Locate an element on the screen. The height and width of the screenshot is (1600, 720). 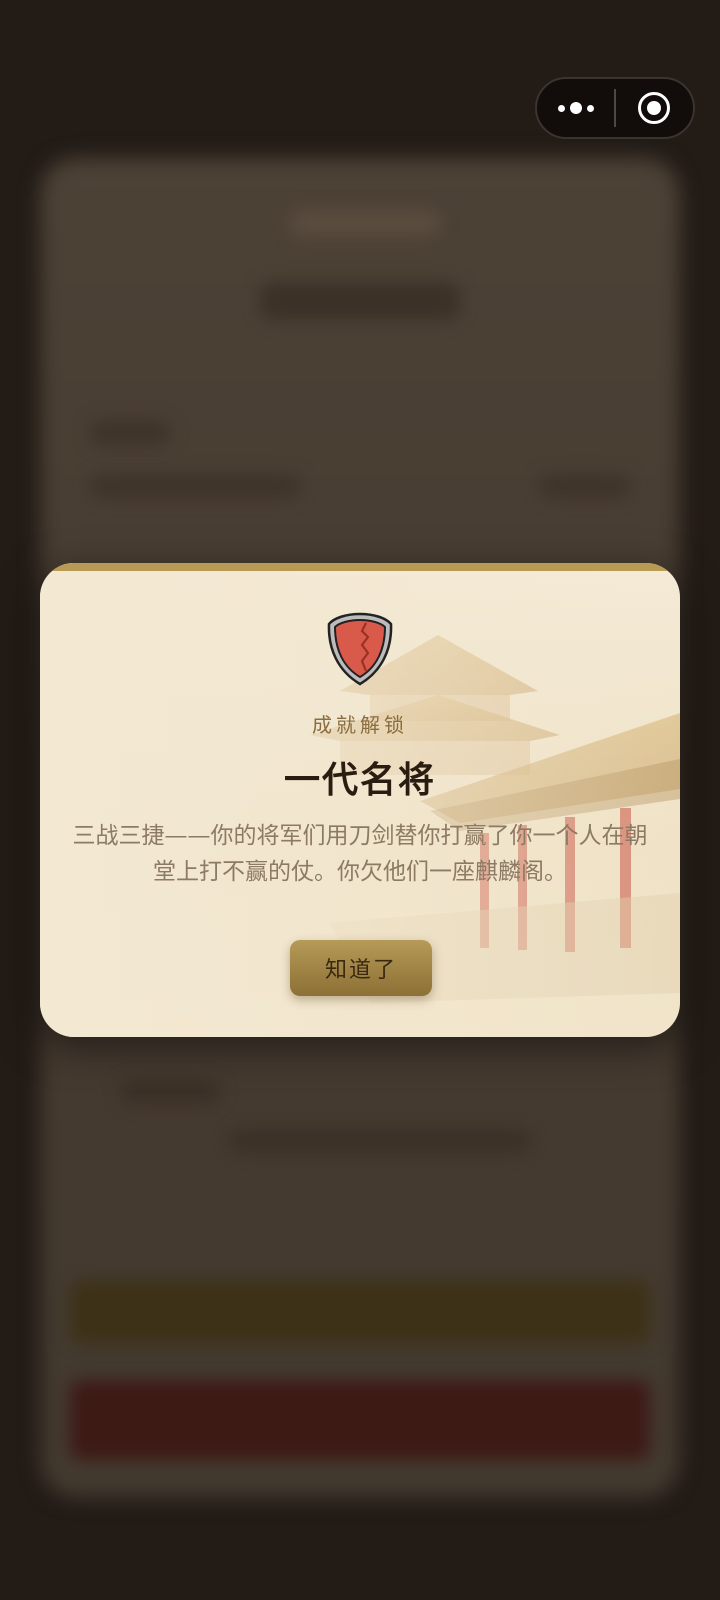
target-close-icon is located at coordinates (654, 108).